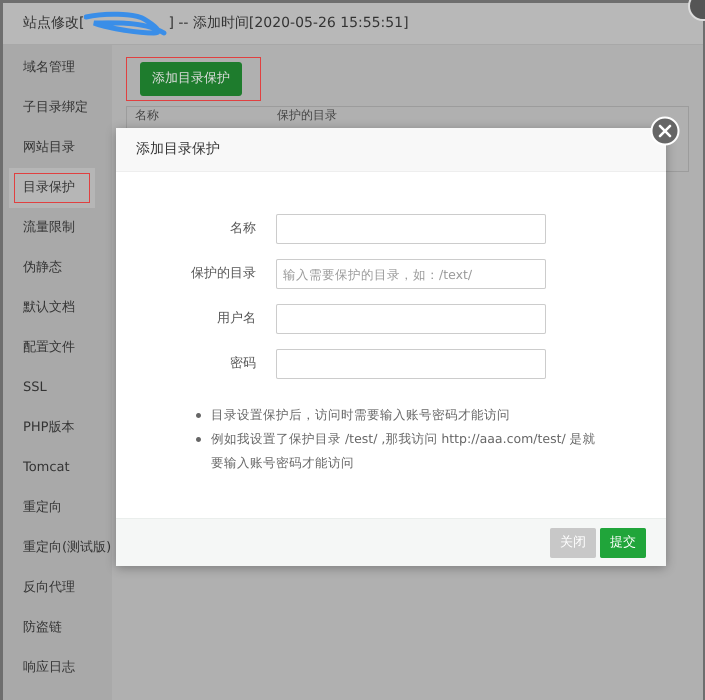 The image size is (705, 700). I want to click on note-text: 例如我设置了保护目录 /test/ ,那我访问 http://aaa.com/test/ 是就要输入账号密码才能访问, so click(403, 451).